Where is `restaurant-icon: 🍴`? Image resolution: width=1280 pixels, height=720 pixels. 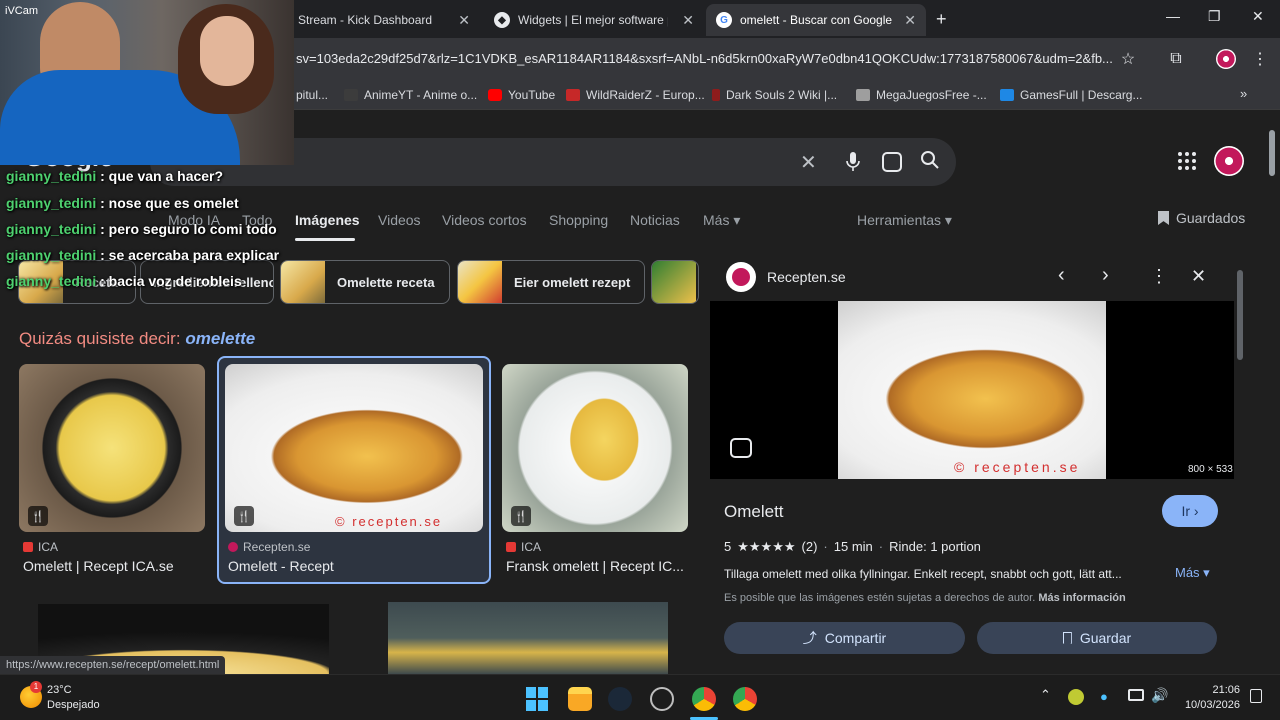
restaurant-icon: 🍴 is located at coordinates (244, 516).